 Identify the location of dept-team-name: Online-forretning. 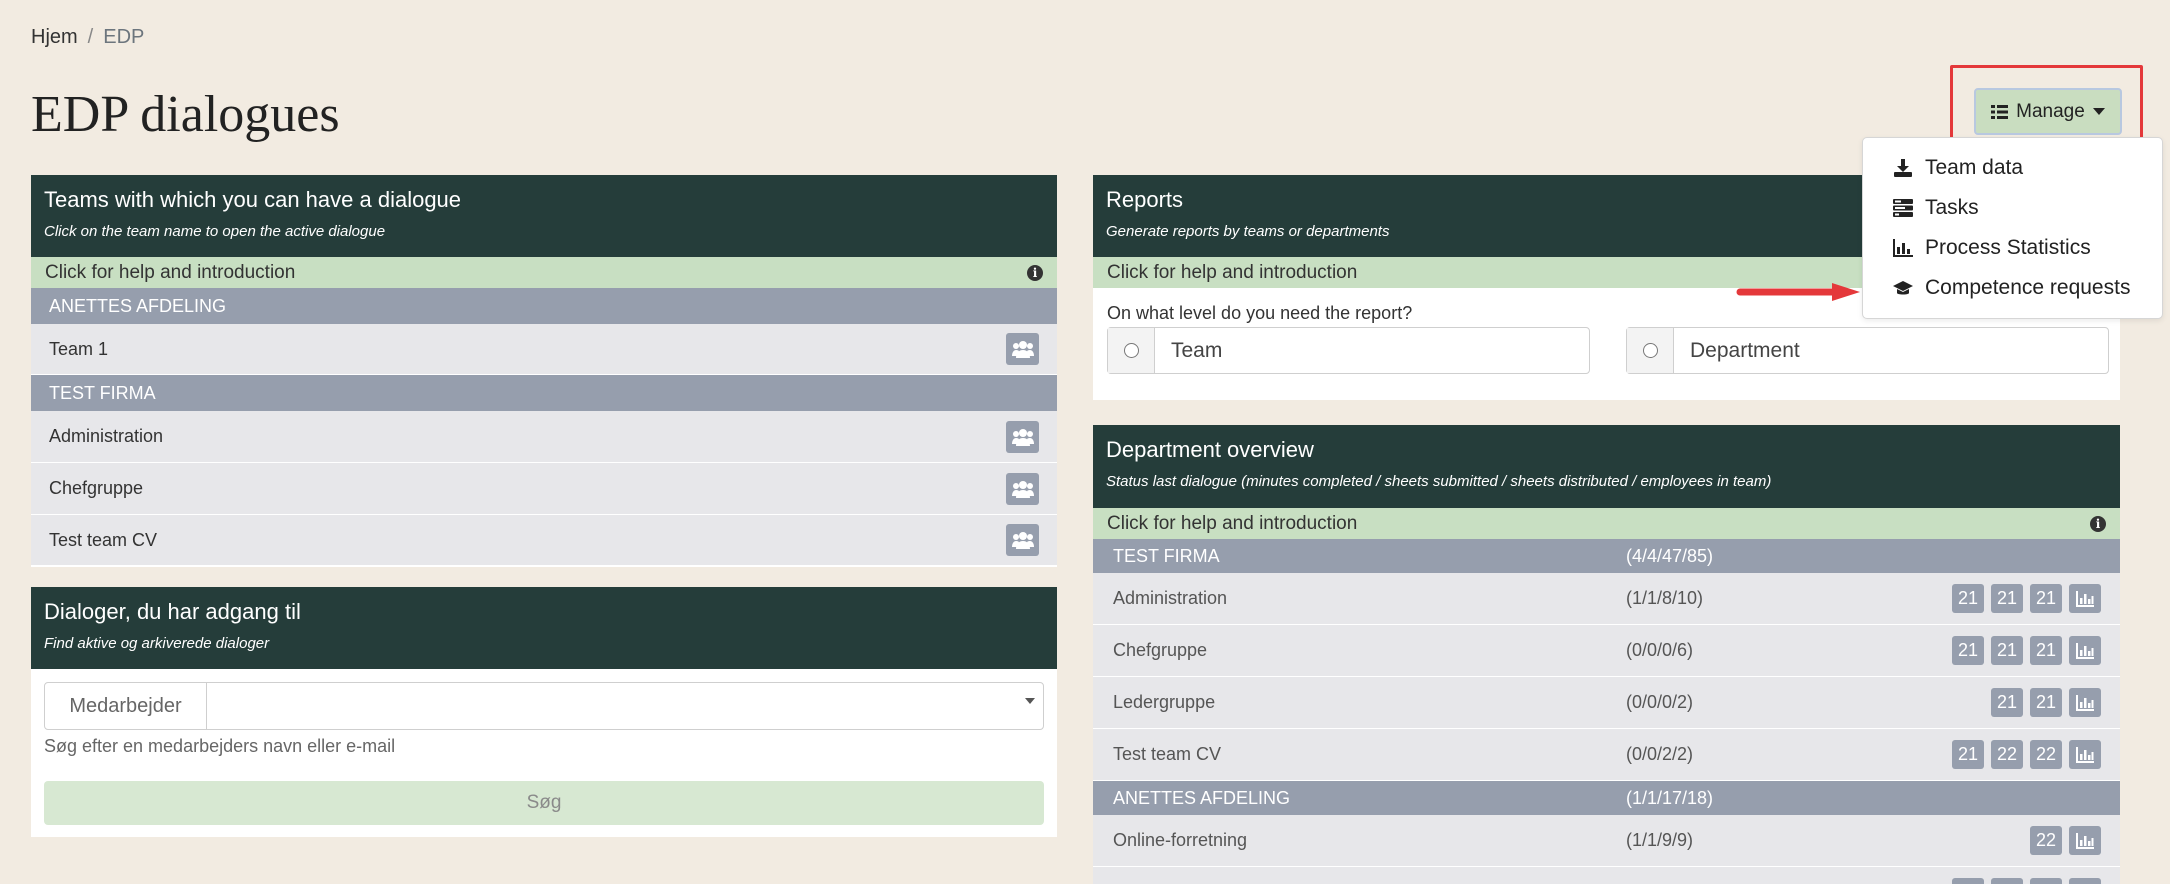
(1180, 840).